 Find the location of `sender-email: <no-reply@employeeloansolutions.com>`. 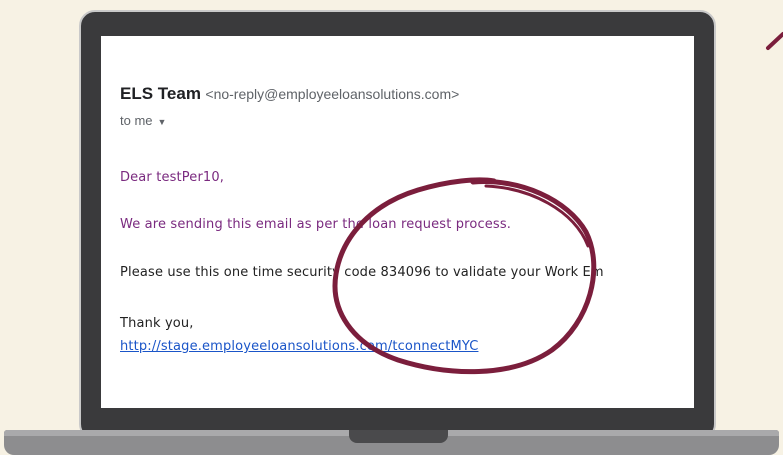

sender-email: <no-reply@employeeloansolutions.com> is located at coordinates (332, 94).